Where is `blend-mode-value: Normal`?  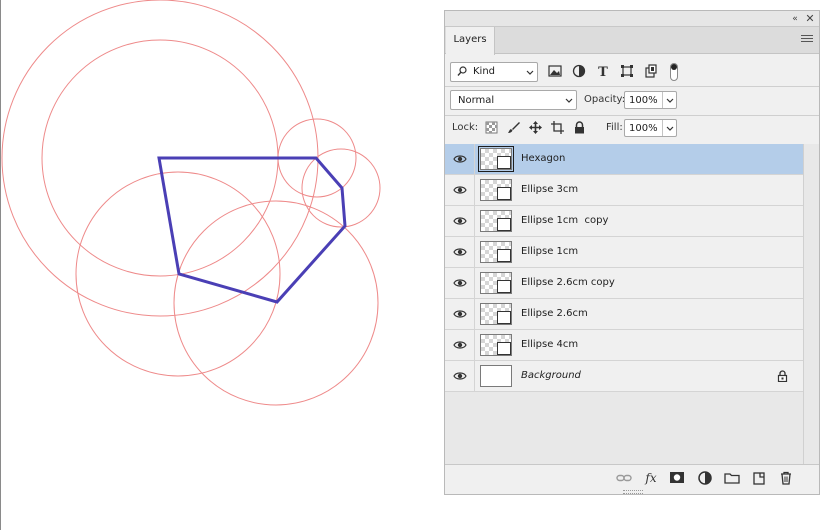 blend-mode-value: Normal is located at coordinates (476, 100).